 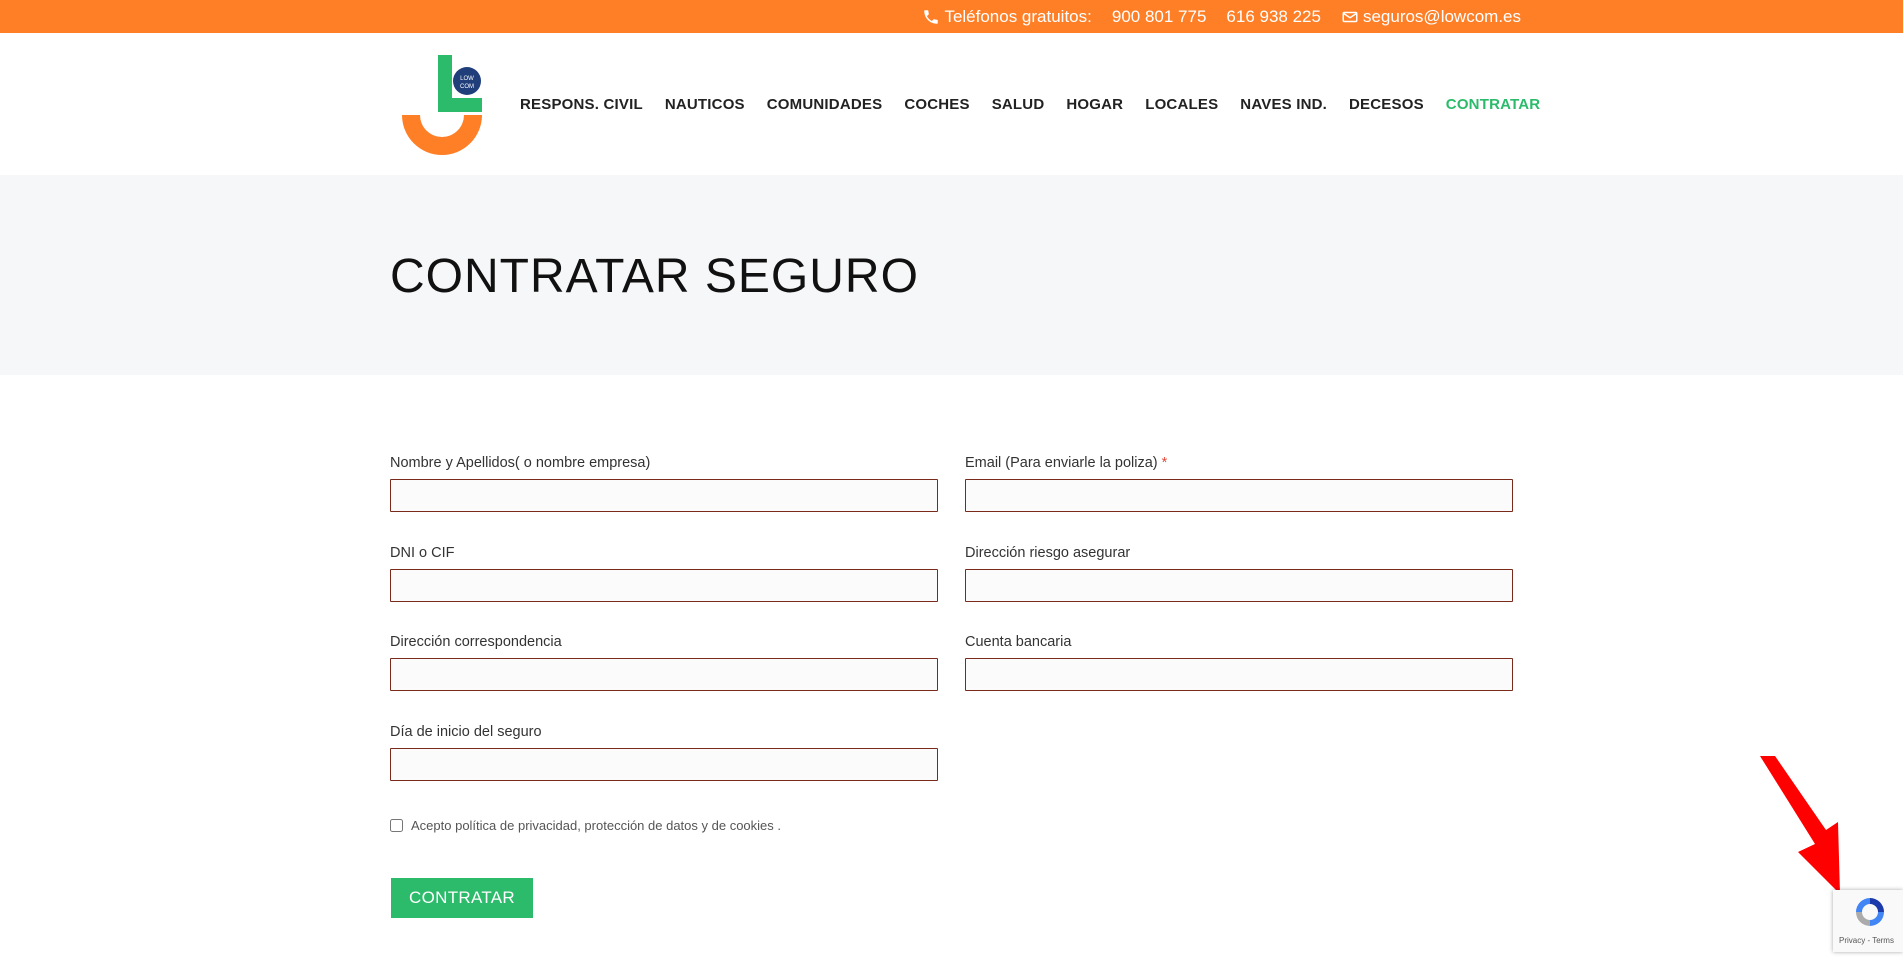 I want to click on recaptcha-links: Privacy - Terms, so click(x=1866, y=940).